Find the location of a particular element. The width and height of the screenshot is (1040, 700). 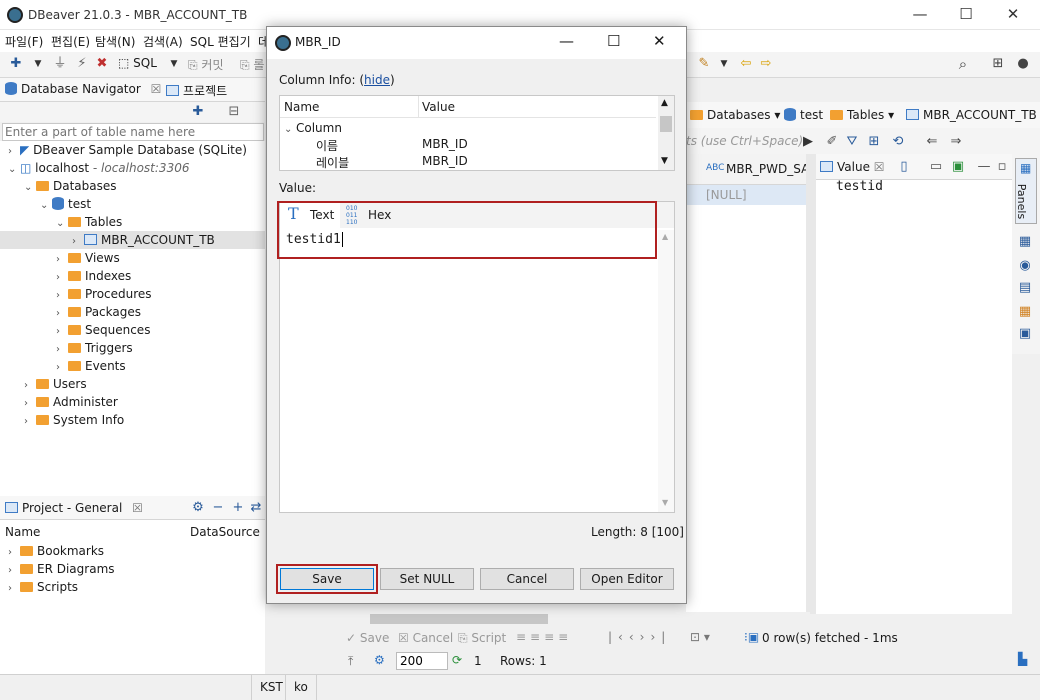

menu-sql-editor: SQL 편집기 is located at coordinates (220, 41).